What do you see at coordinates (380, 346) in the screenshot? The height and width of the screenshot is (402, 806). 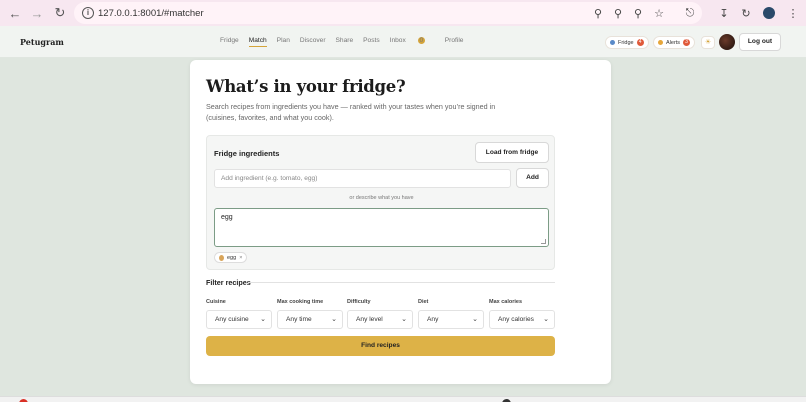 I see `find-recipes-button: Find recipes` at bounding box center [380, 346].